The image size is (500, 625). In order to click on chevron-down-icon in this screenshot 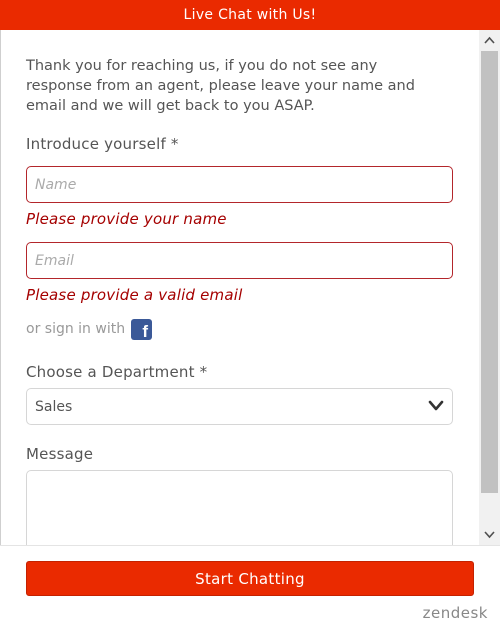, I will do `click(436, 405)`.